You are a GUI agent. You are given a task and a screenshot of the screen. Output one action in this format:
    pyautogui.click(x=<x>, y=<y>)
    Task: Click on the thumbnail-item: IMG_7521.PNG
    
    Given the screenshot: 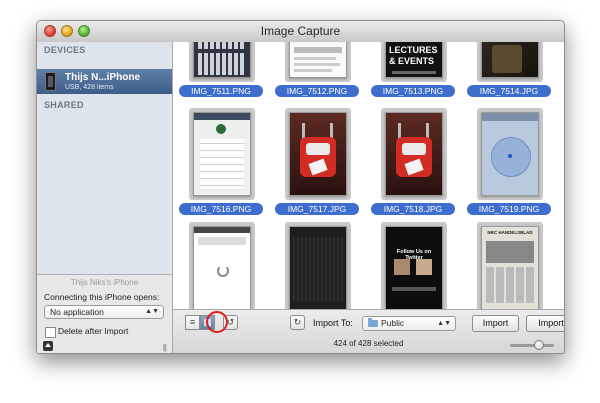 What is the action you would take?
    pyautogui.click(x=316, y=265)
    